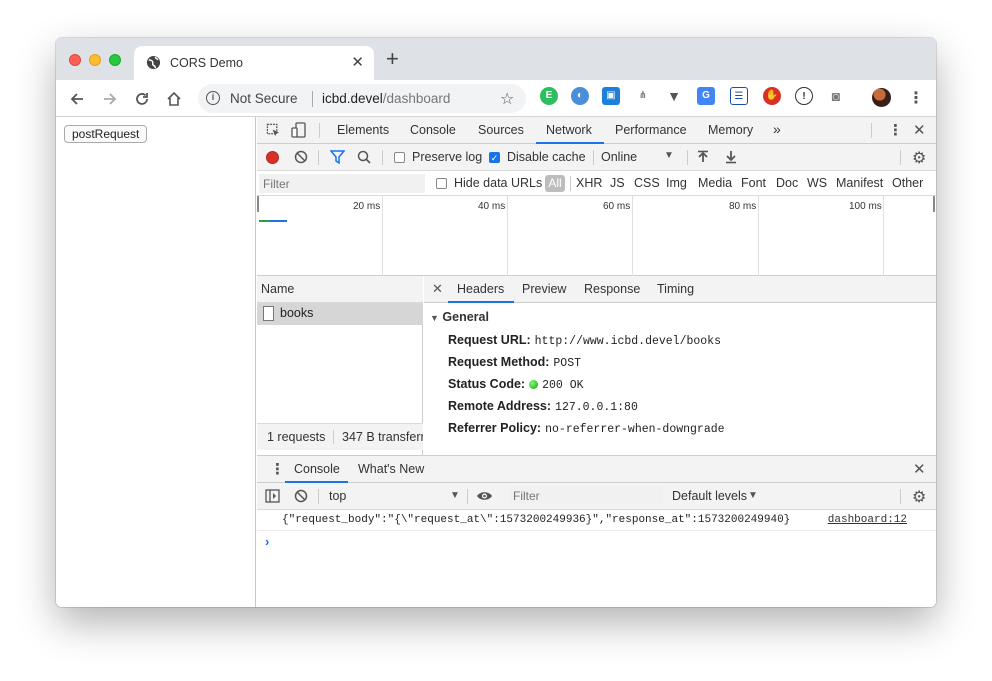  What do you see at coordinates (501, 130) in the screenshot?
I see `tab-sources: Sources` at bounding box center [501, 130].